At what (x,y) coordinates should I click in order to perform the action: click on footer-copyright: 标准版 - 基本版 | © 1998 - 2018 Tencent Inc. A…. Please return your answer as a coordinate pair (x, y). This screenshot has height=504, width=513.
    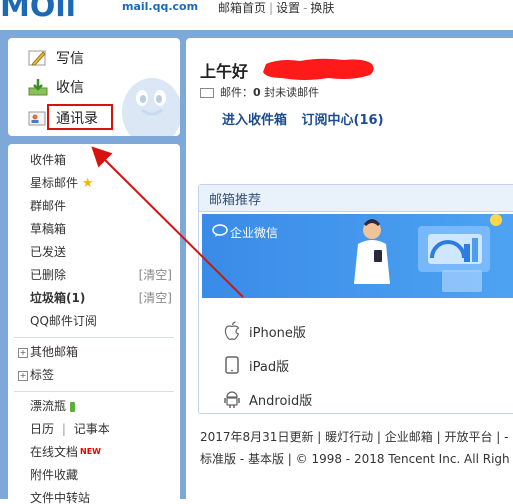
    Looking at the image, I should click on (355, 459).